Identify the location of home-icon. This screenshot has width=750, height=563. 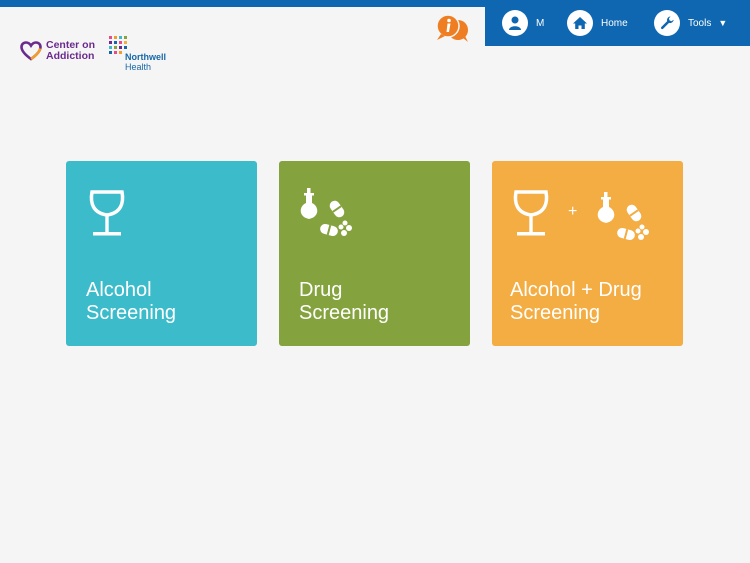
(580, 23).